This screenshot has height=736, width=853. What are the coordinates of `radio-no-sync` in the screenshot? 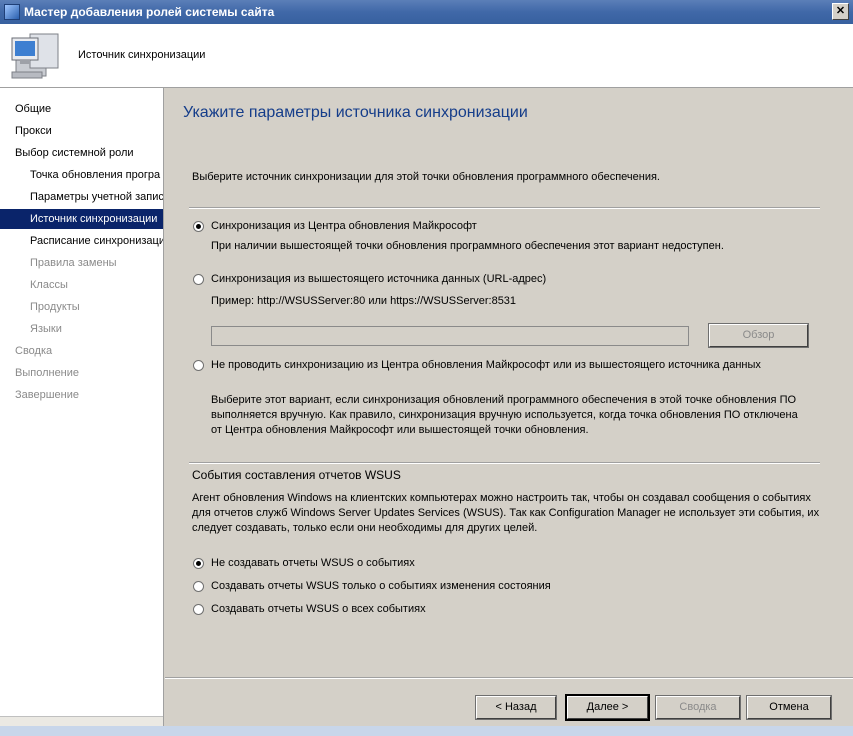 It's located at (198, 365).